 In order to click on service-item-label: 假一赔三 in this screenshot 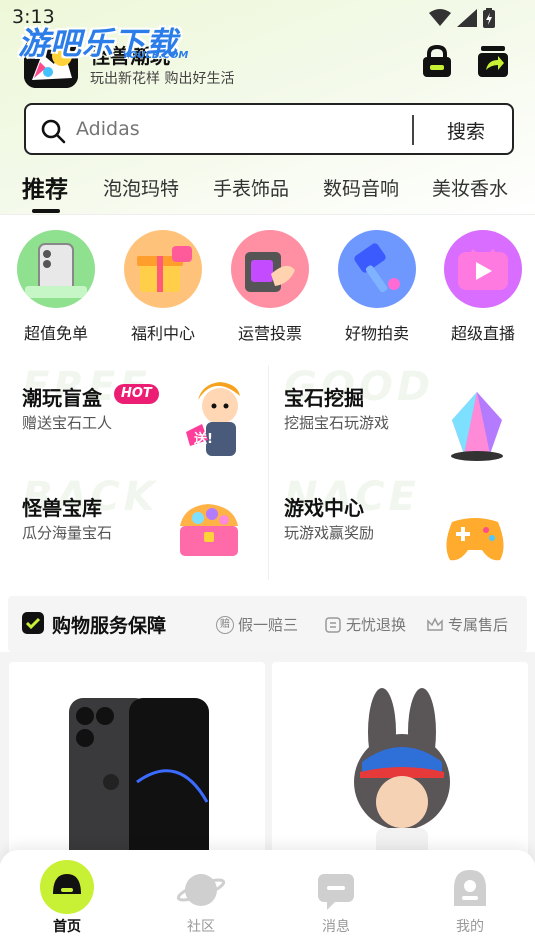, I will do `click(268, 625)`.